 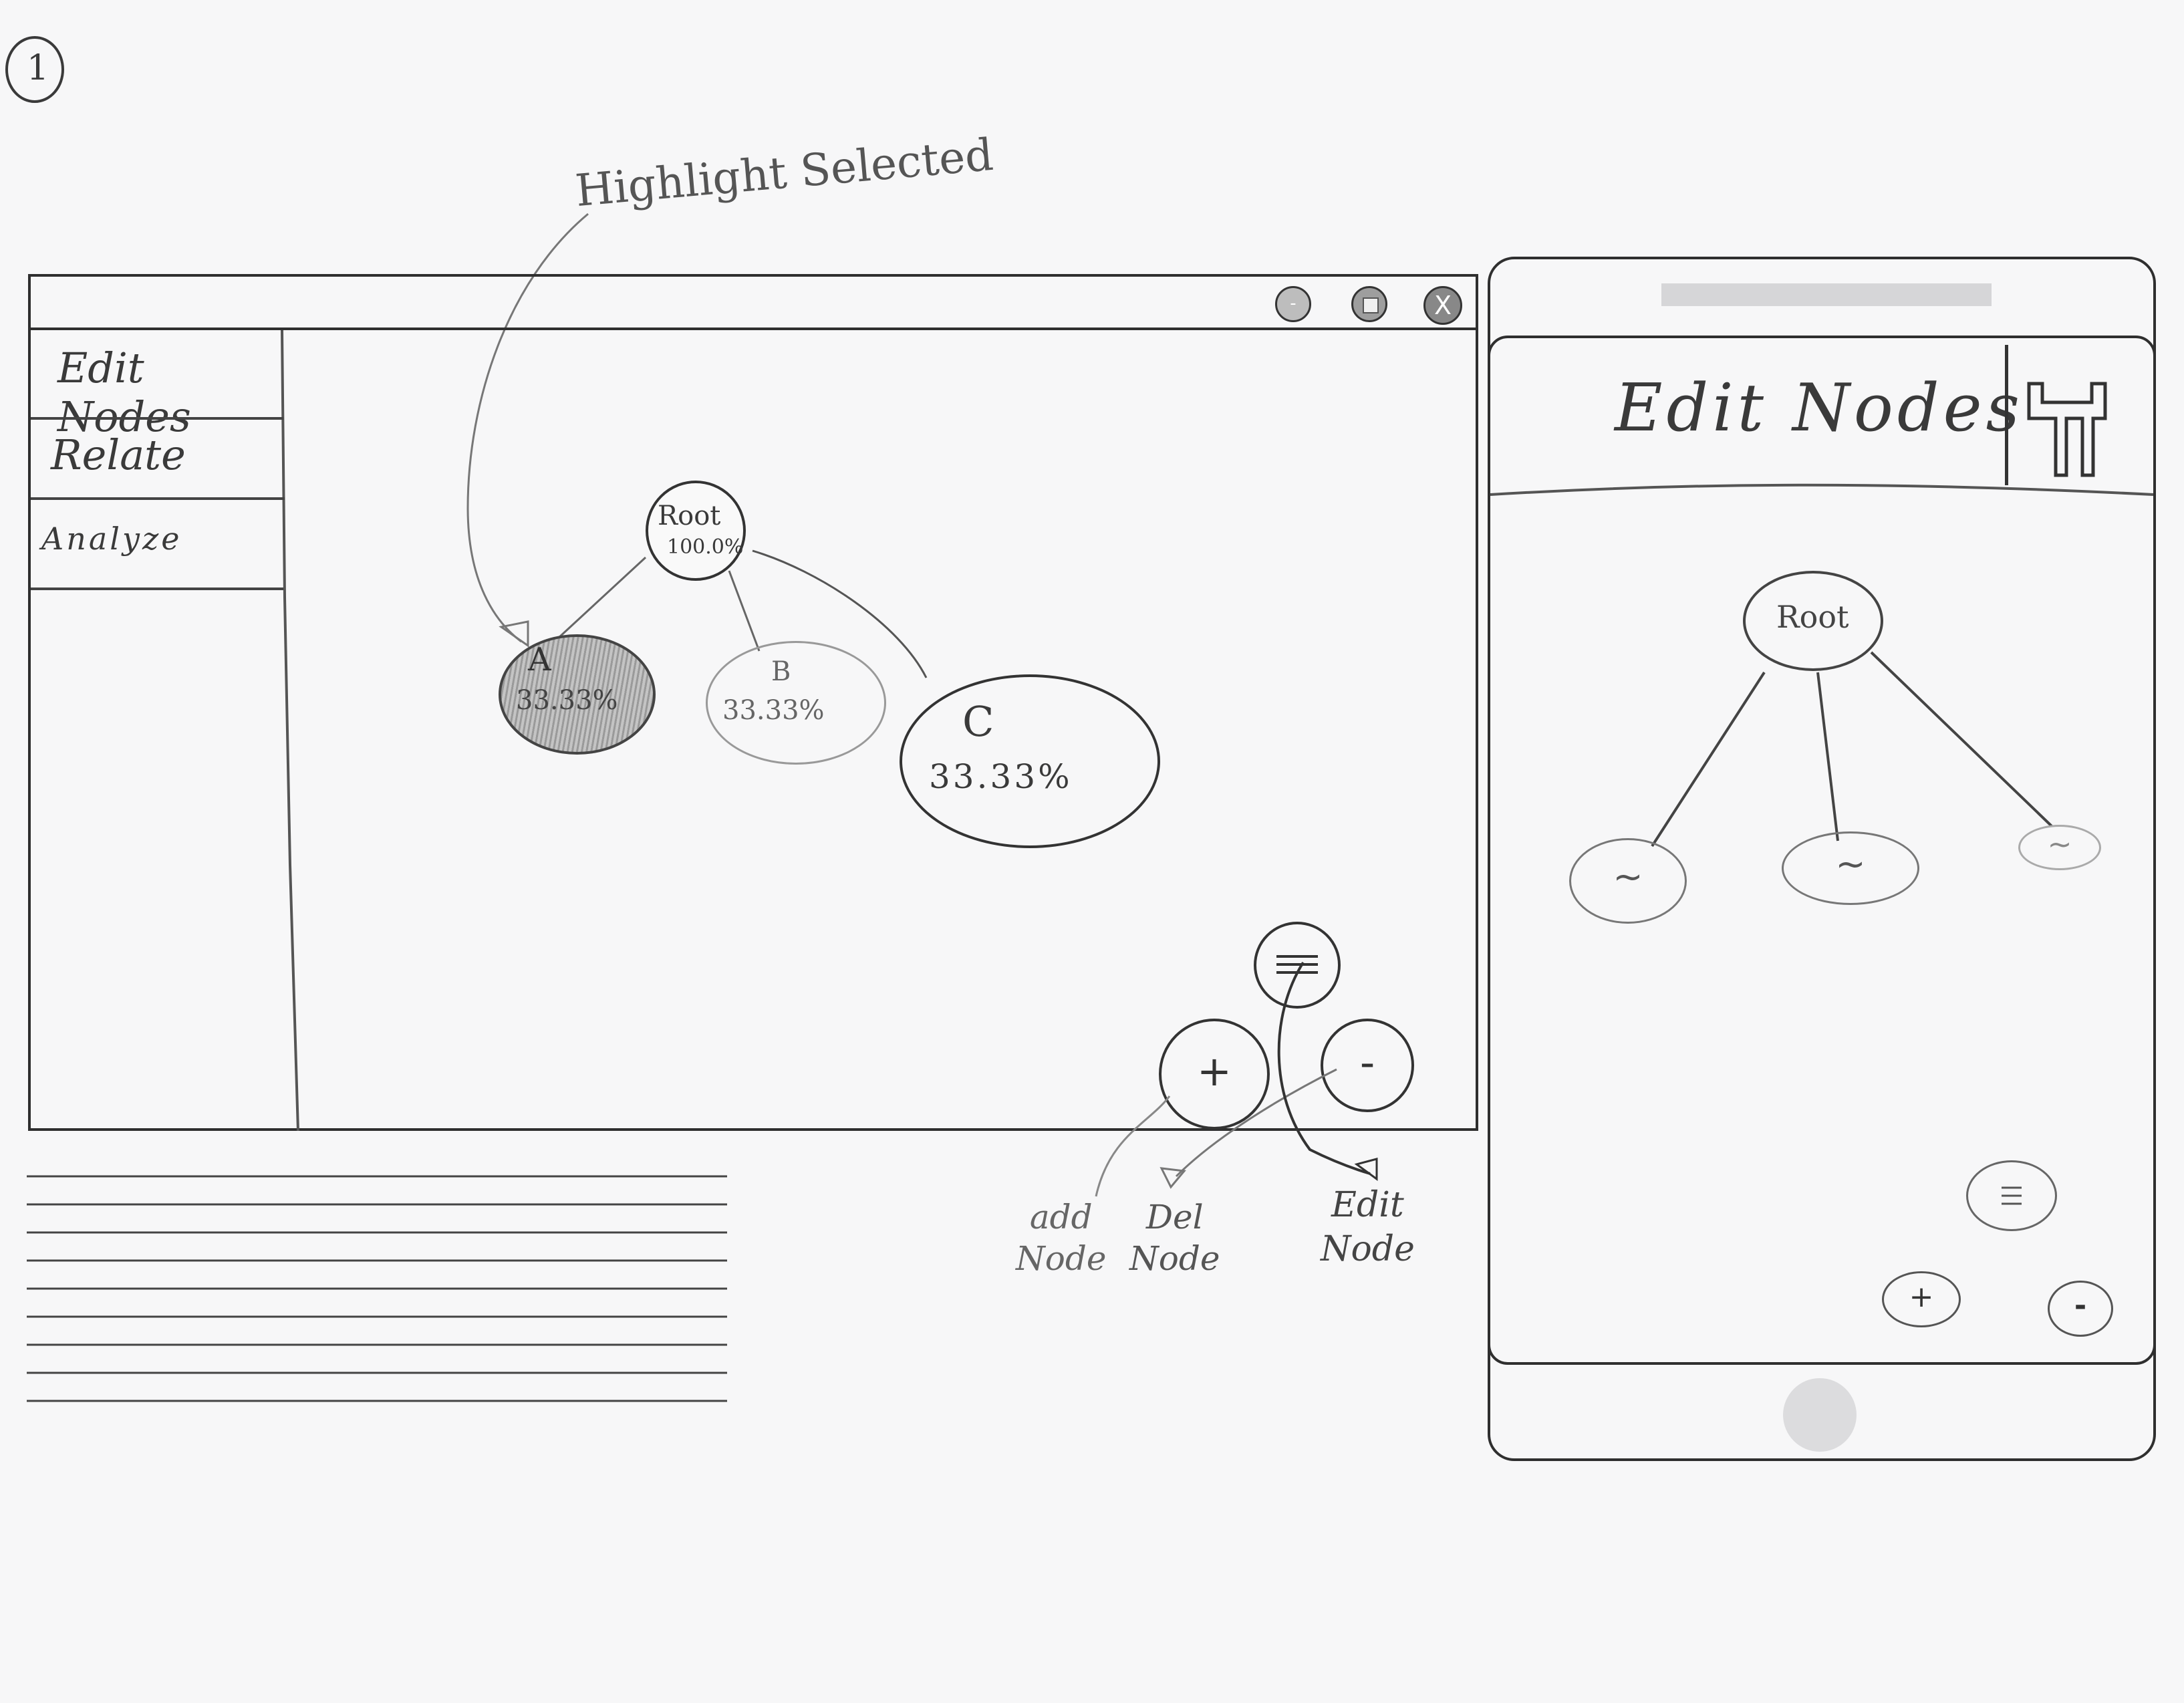 I want to click on annotation-del-line2: Node, so click(x=1174, y=1258).